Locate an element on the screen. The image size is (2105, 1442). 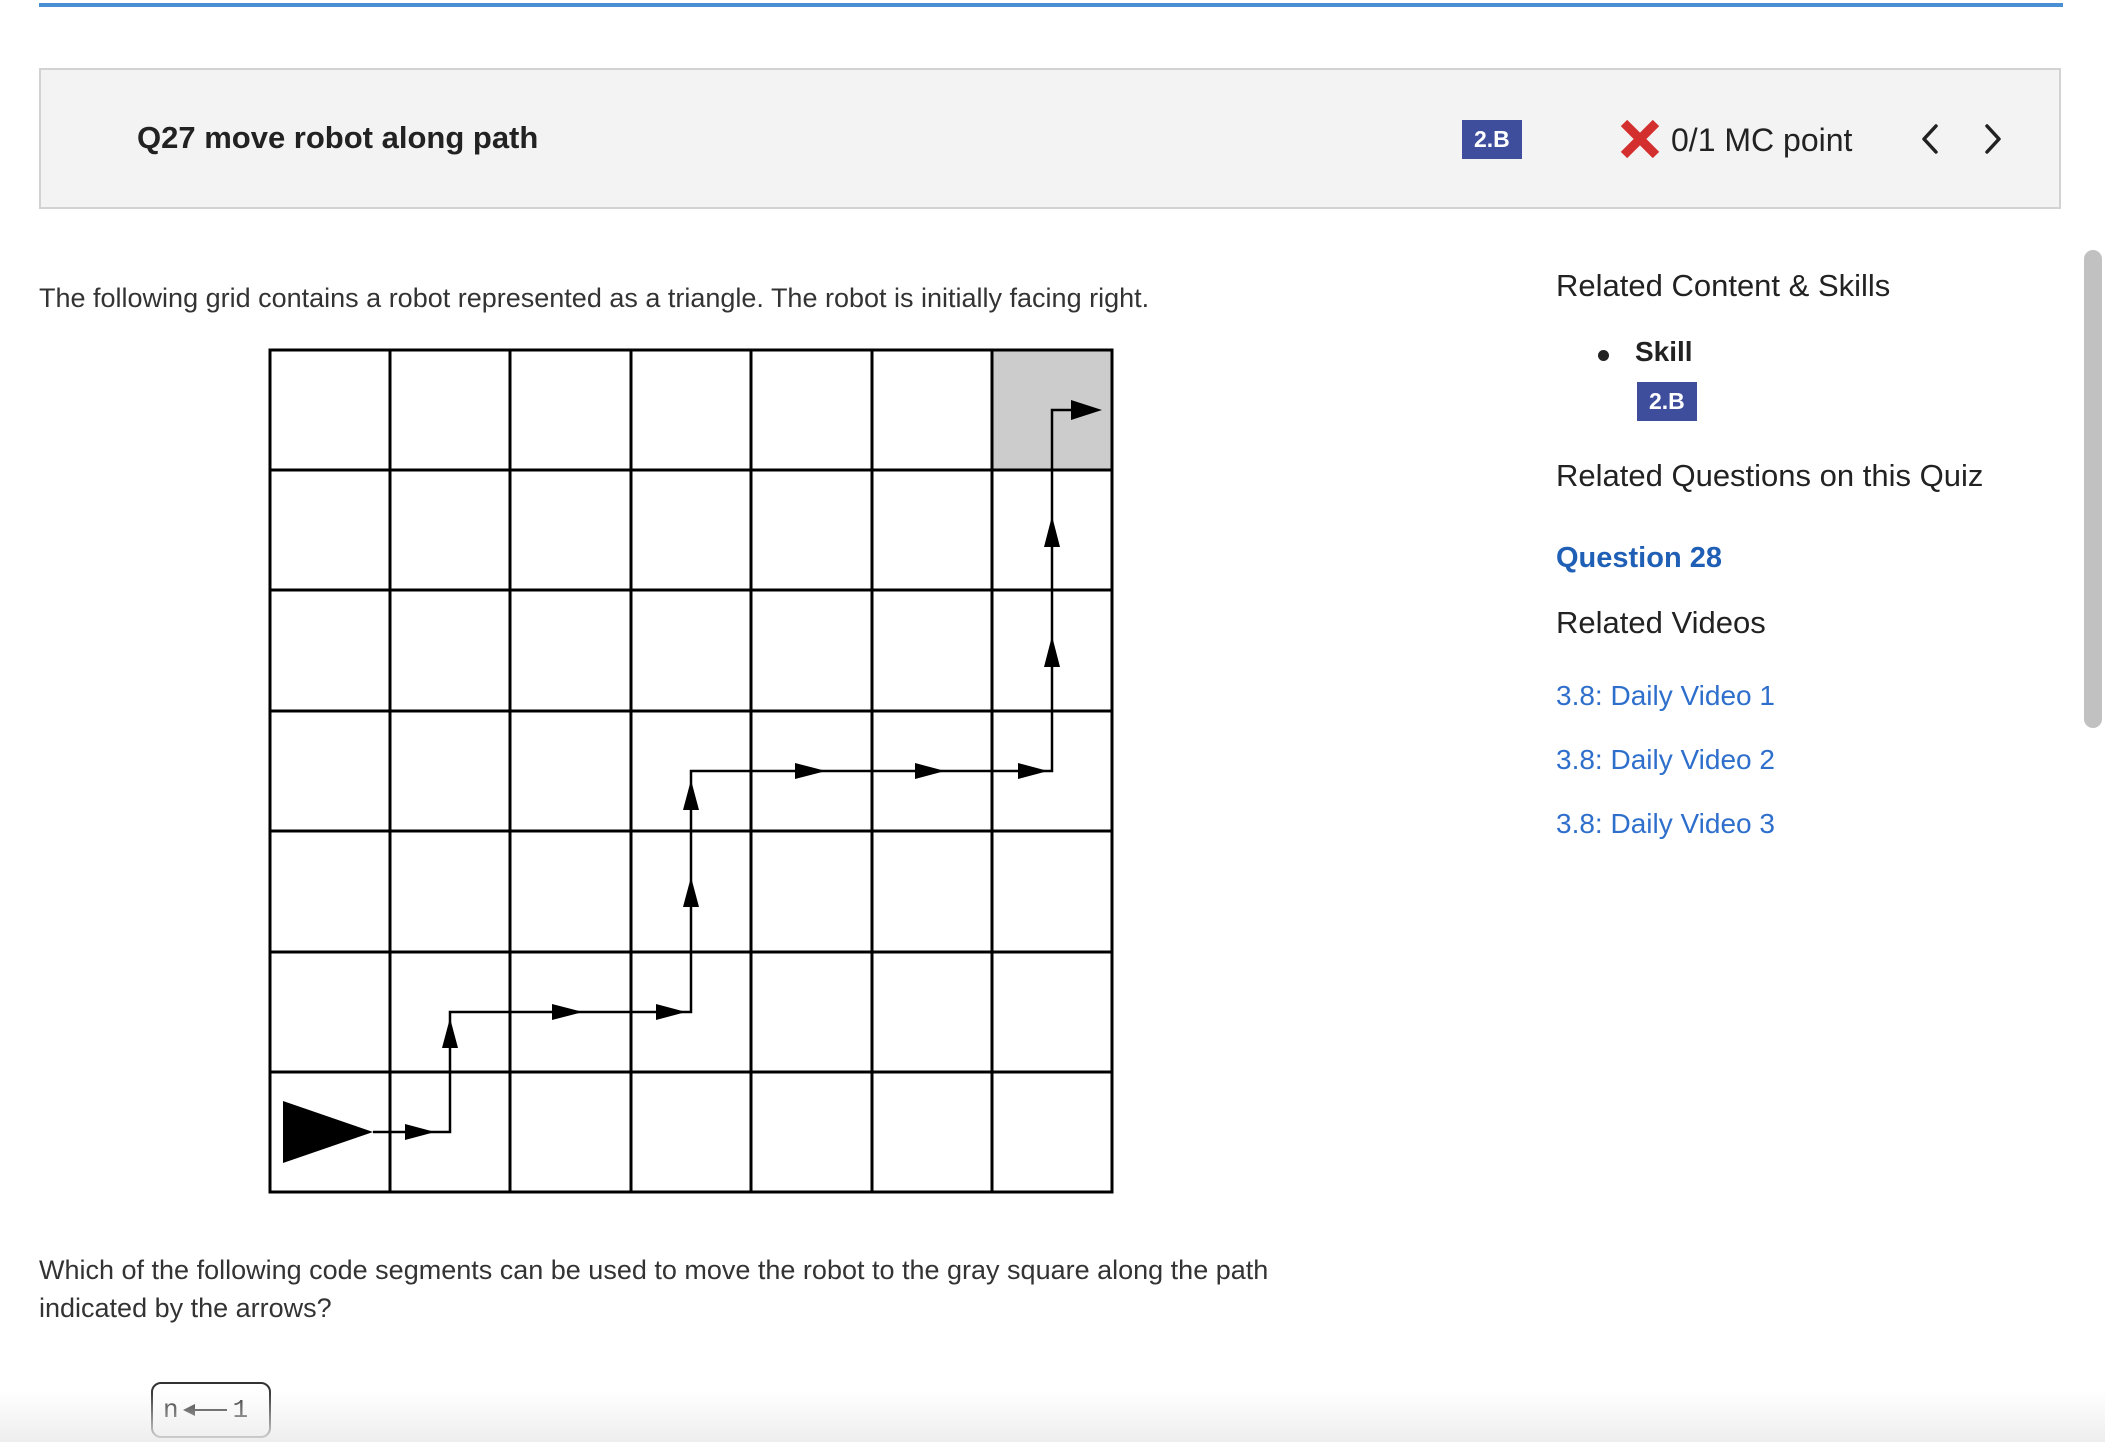
assignment-arrow-icon is located at coordinates (204, 1410).